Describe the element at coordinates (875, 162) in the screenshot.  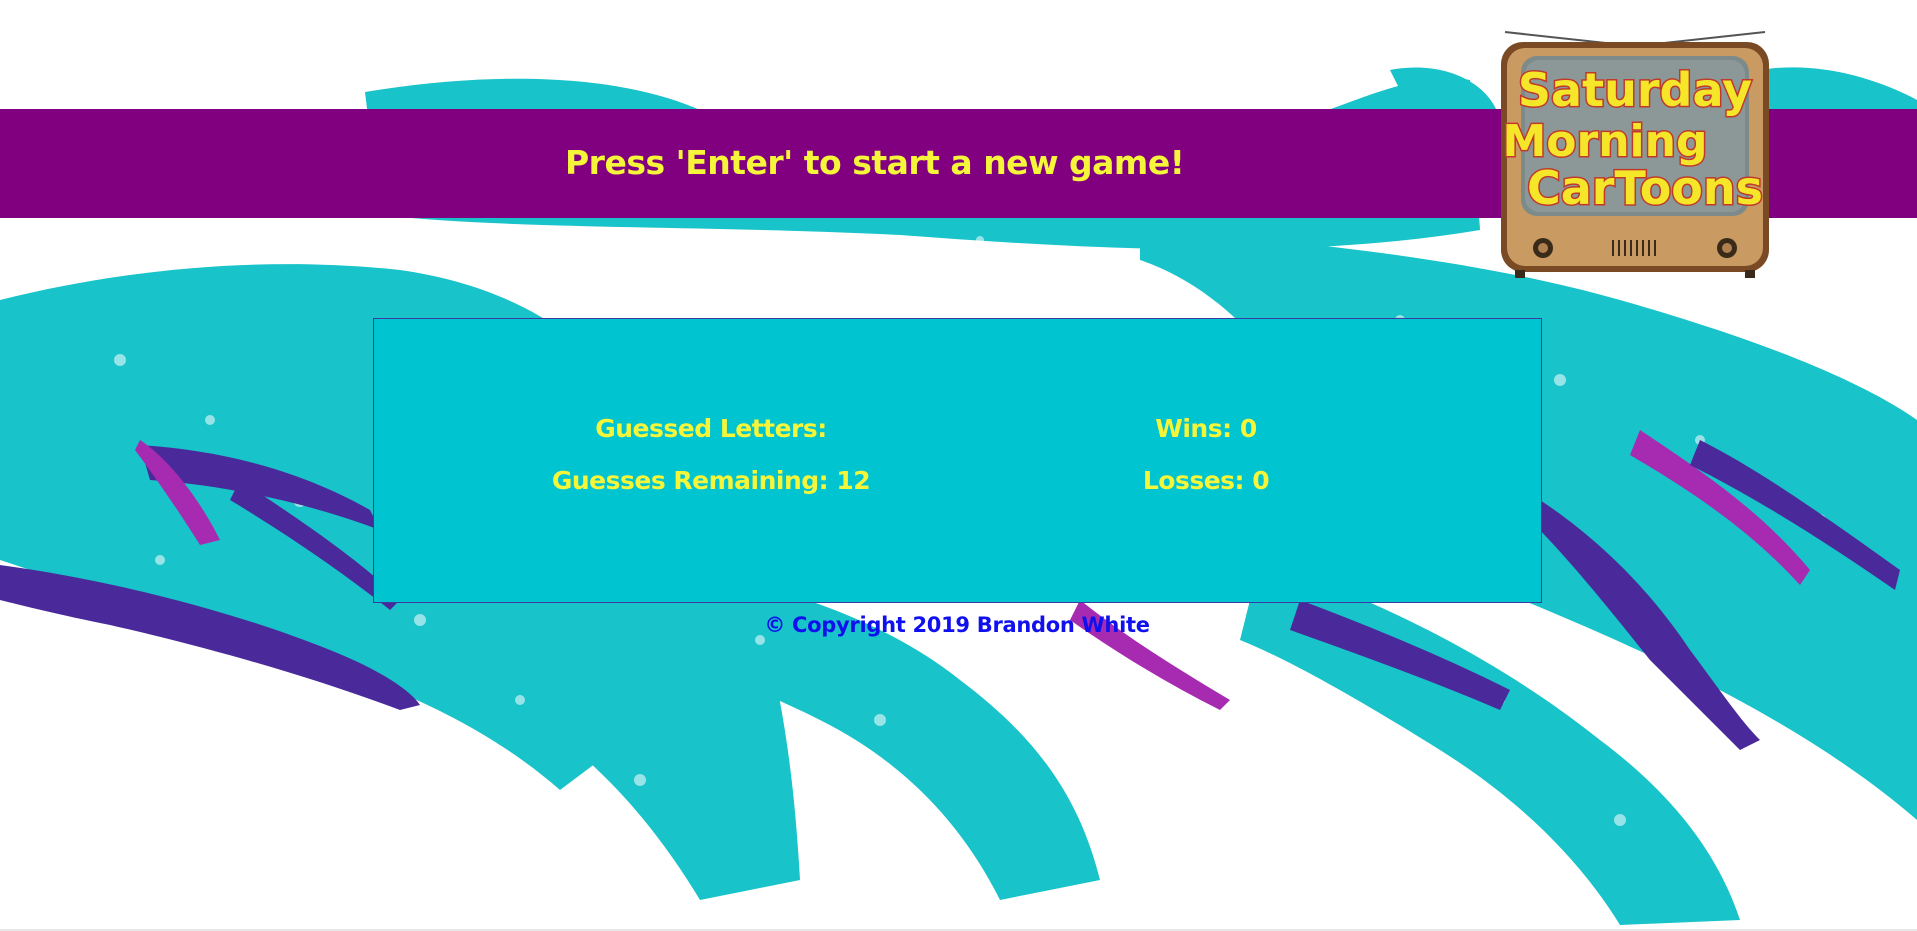
I see `start-game-prompt: Press 'Enter' to start a new game!` at that location.